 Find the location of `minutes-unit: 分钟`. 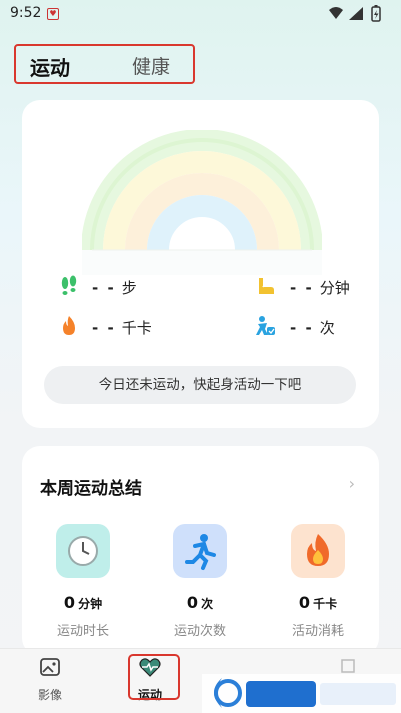

minutes-unit: 分钟 is located at coordinates (334, 288).